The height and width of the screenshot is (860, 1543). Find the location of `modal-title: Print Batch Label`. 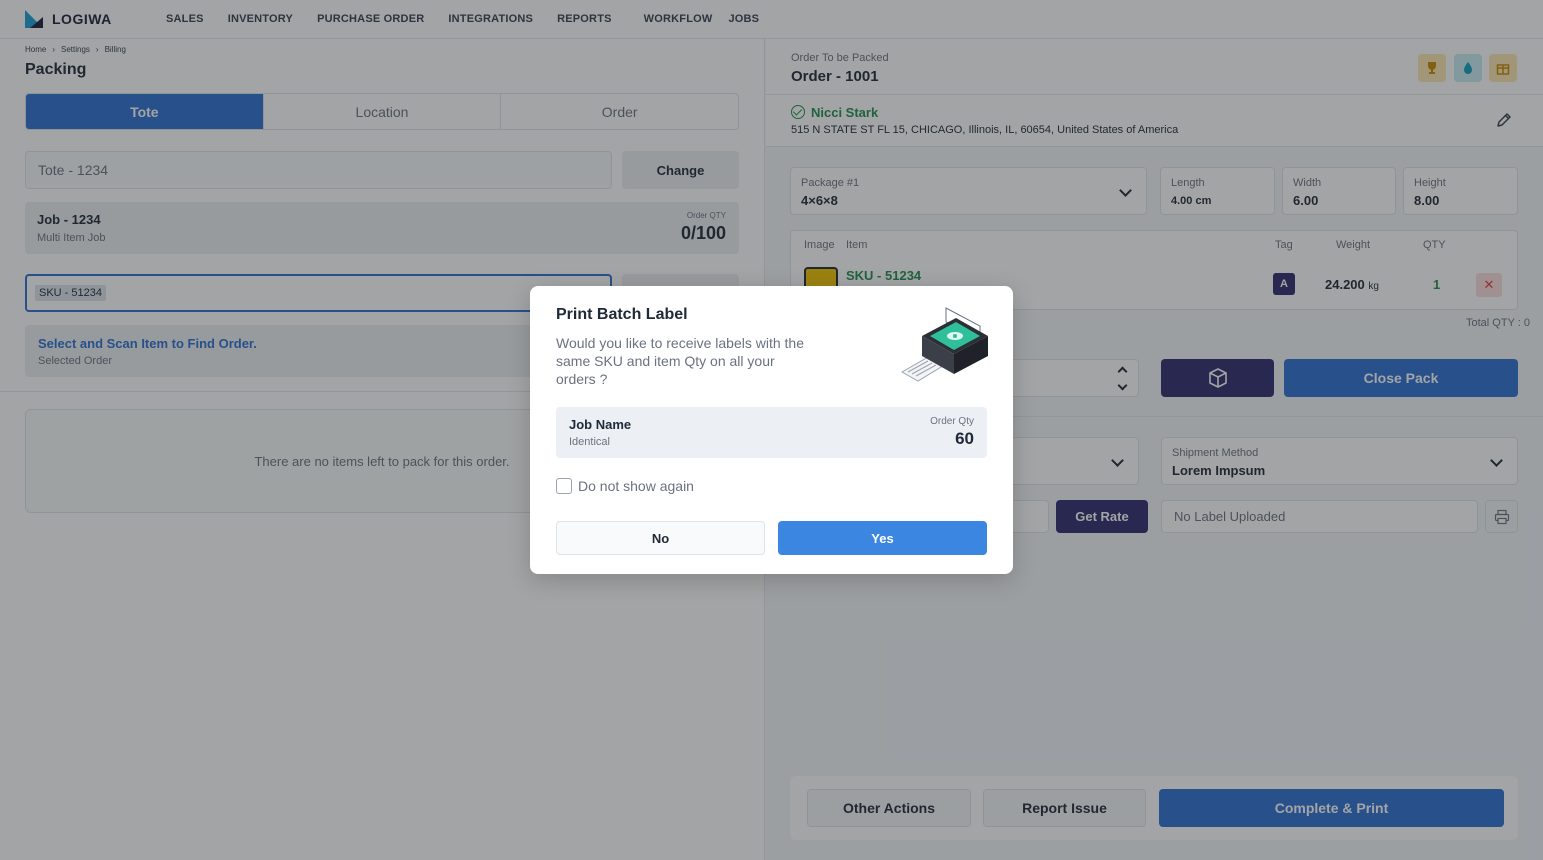

modal-title: Print Batch Label is located at coordinates (622, 314).